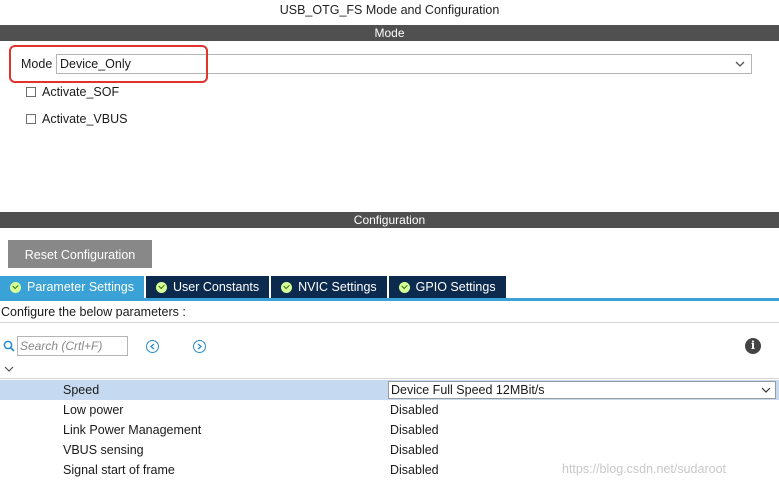  Describe the element at coordinates (337, 287) in the screenshot. I see `tab-label: NVIC Settings` at that location.